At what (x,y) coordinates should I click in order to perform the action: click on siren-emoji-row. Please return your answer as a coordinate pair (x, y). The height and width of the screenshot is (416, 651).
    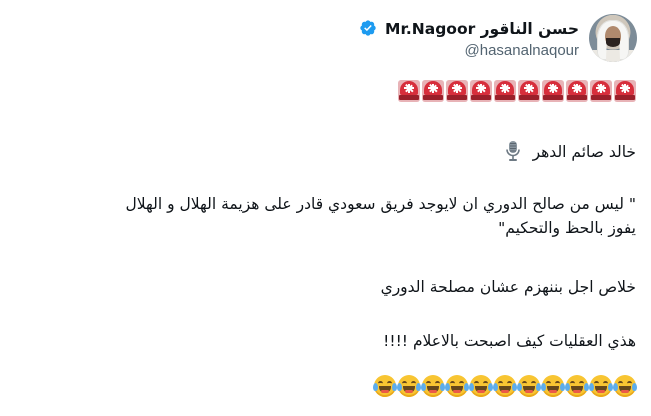
    Looking at the image, I should click on (517, 91).